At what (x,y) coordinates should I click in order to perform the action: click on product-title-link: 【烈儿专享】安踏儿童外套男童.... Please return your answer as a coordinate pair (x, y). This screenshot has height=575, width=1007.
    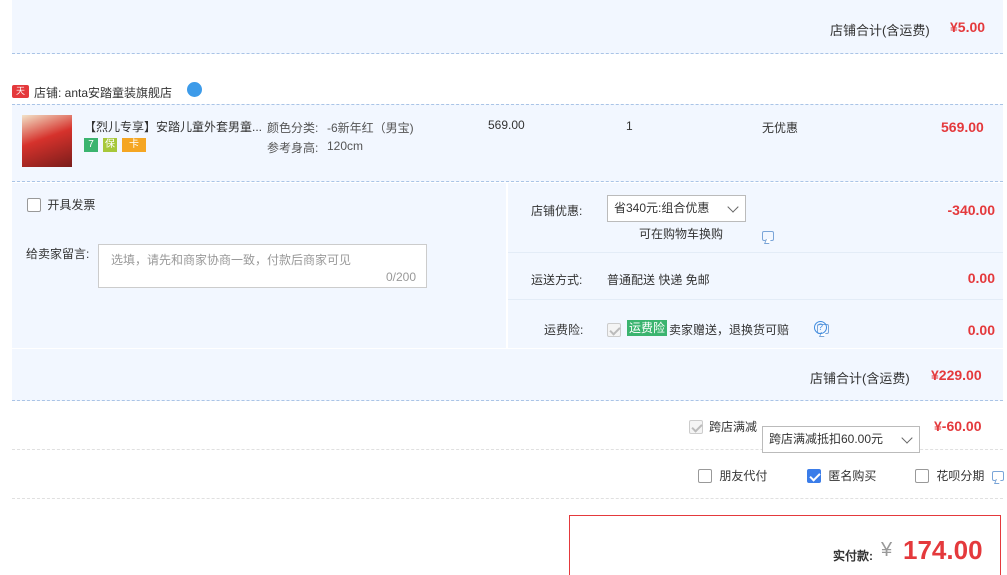
    Looking at the image, I should click on (173, 126).